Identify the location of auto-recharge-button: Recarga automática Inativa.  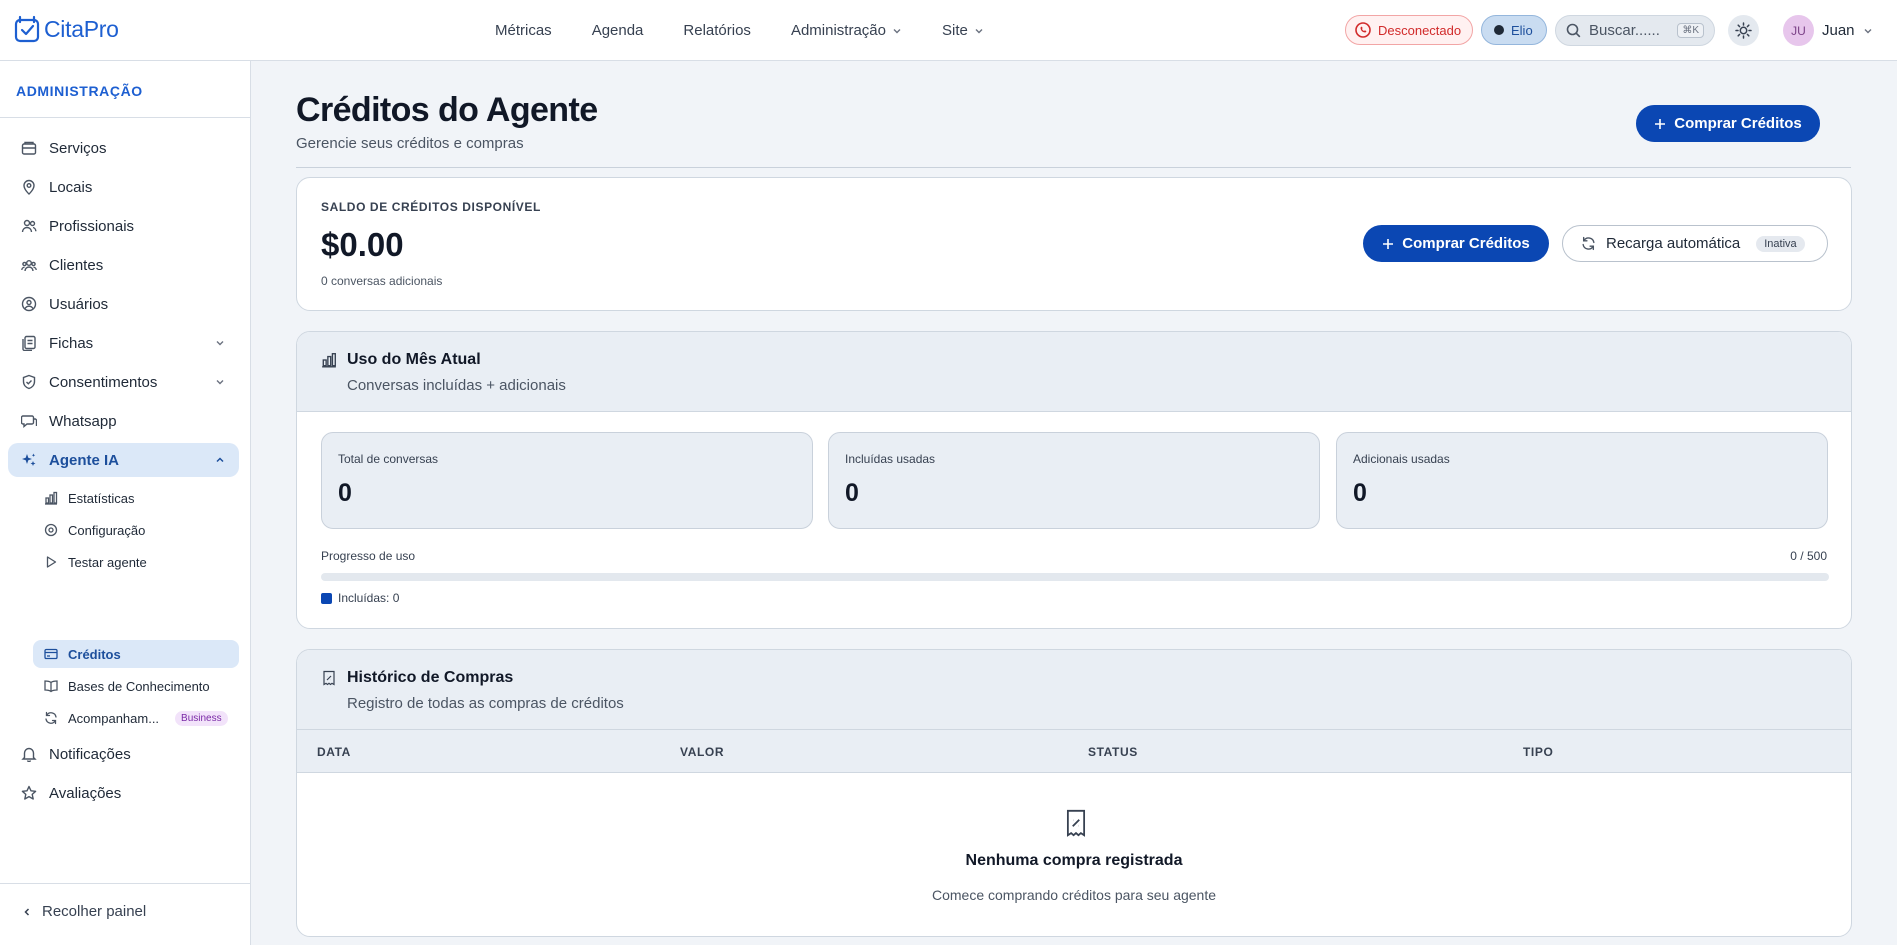
(1695, 243).